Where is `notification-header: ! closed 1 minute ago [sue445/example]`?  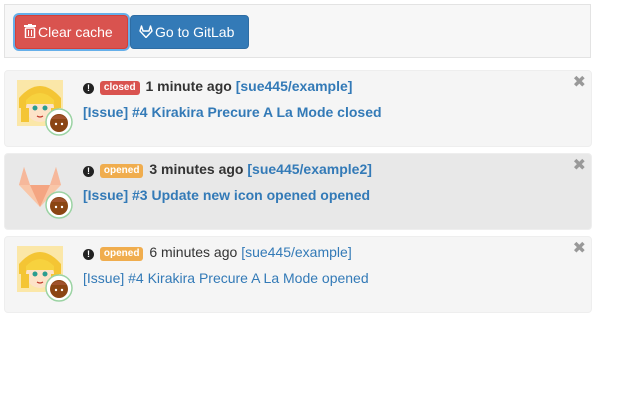
notification-header: ! closed 1 minute ago [sue445/example] is located at coordinates (217, 86).